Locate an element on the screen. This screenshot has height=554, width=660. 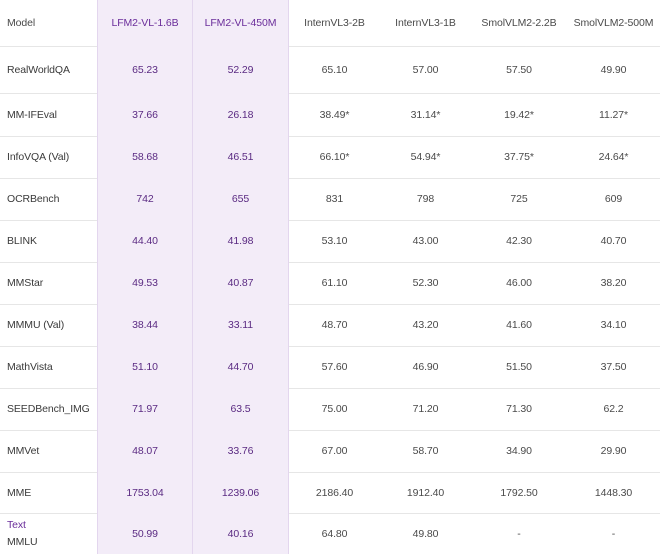
table-cell: 51.50 is located at coordinates (519, 367).